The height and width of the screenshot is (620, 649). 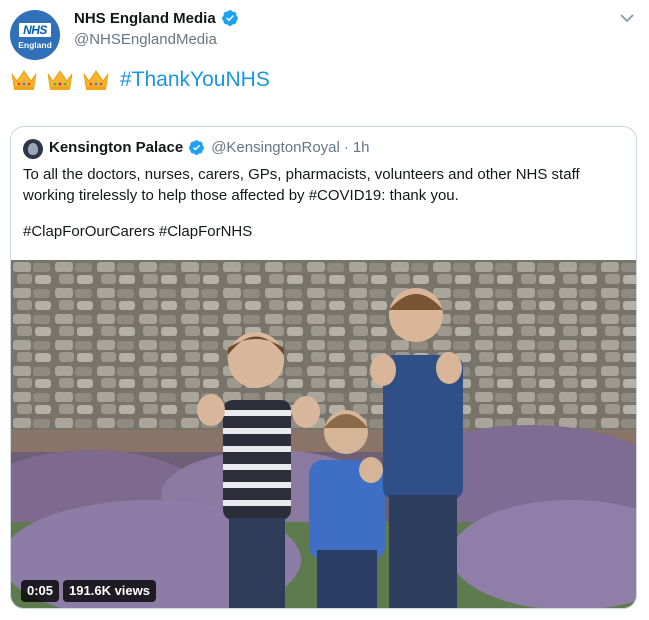 What do you see at coordinates (195, 80) in the screenshot?
I see `hashtag-link: #ThankYouNHS` at bounding box center [195, 80].